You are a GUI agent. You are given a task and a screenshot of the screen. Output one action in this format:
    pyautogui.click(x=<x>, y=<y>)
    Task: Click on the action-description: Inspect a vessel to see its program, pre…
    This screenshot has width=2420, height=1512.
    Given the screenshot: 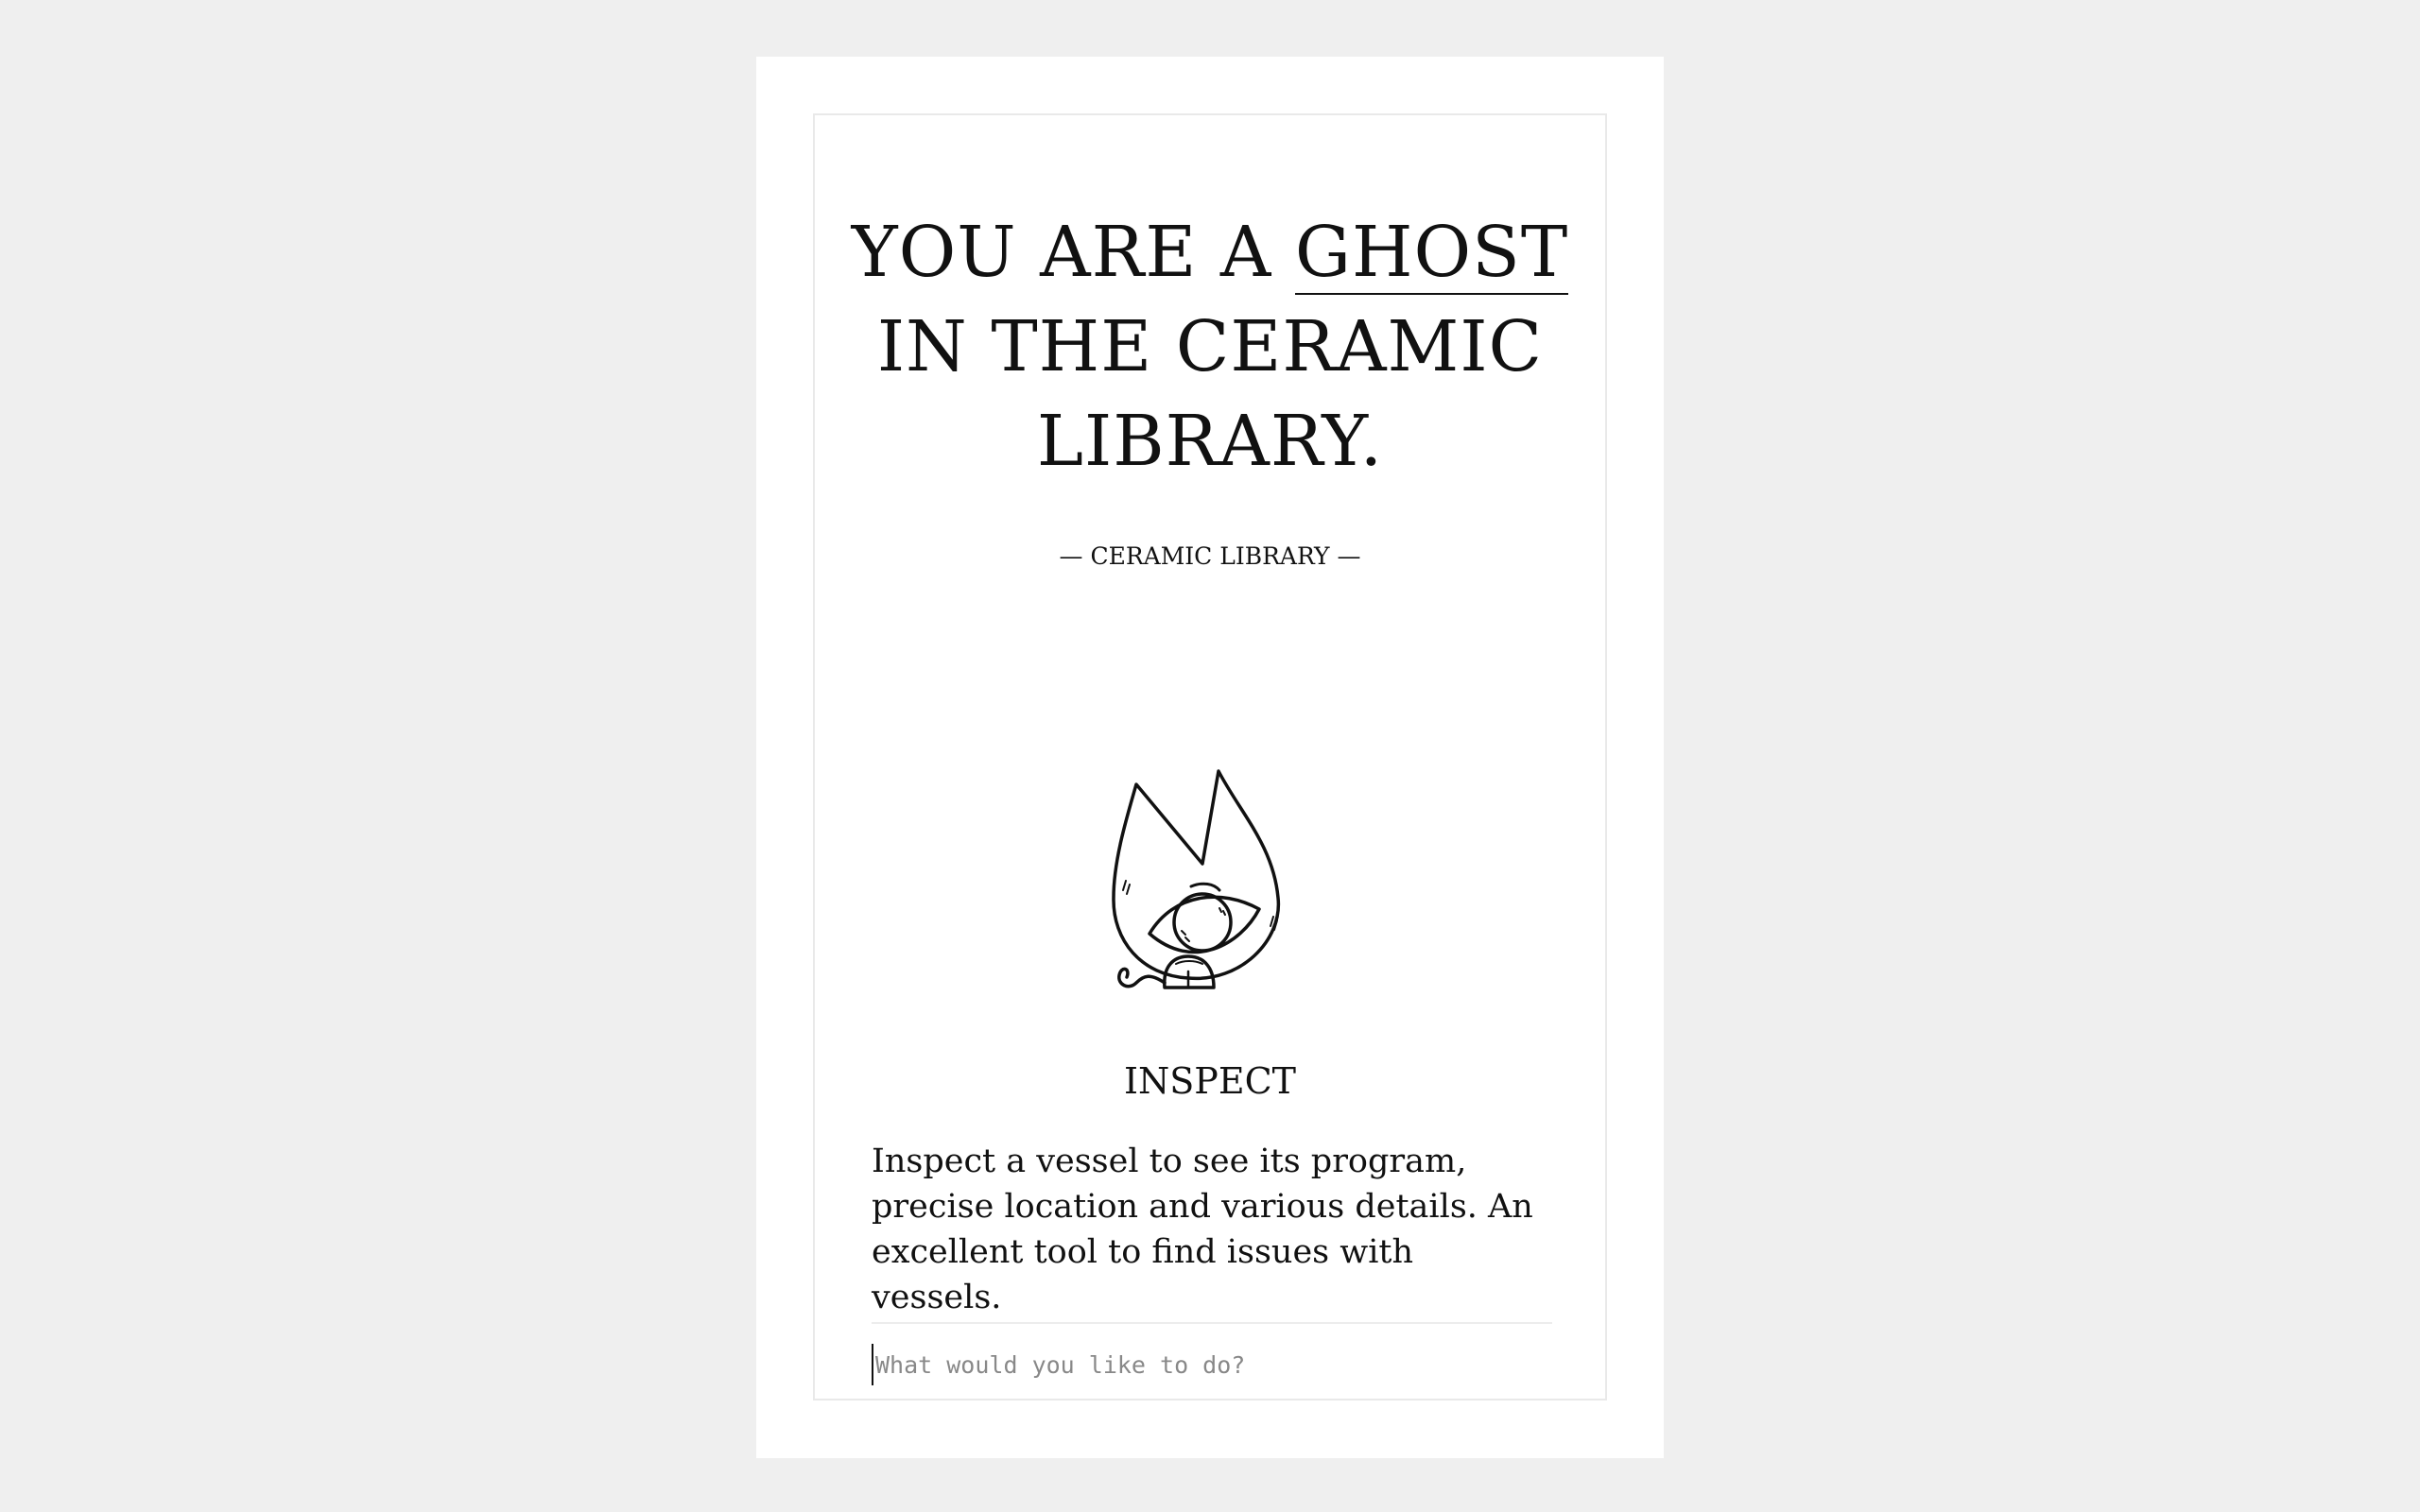 What is the action you would take?
    pyautogui.click(x=1203, y=1229)
    